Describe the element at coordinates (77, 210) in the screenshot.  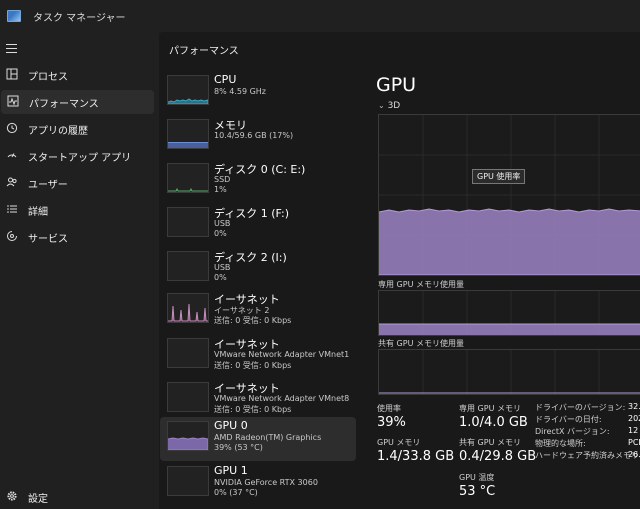
I see `sidebar-item-details: 詳細` at that location.